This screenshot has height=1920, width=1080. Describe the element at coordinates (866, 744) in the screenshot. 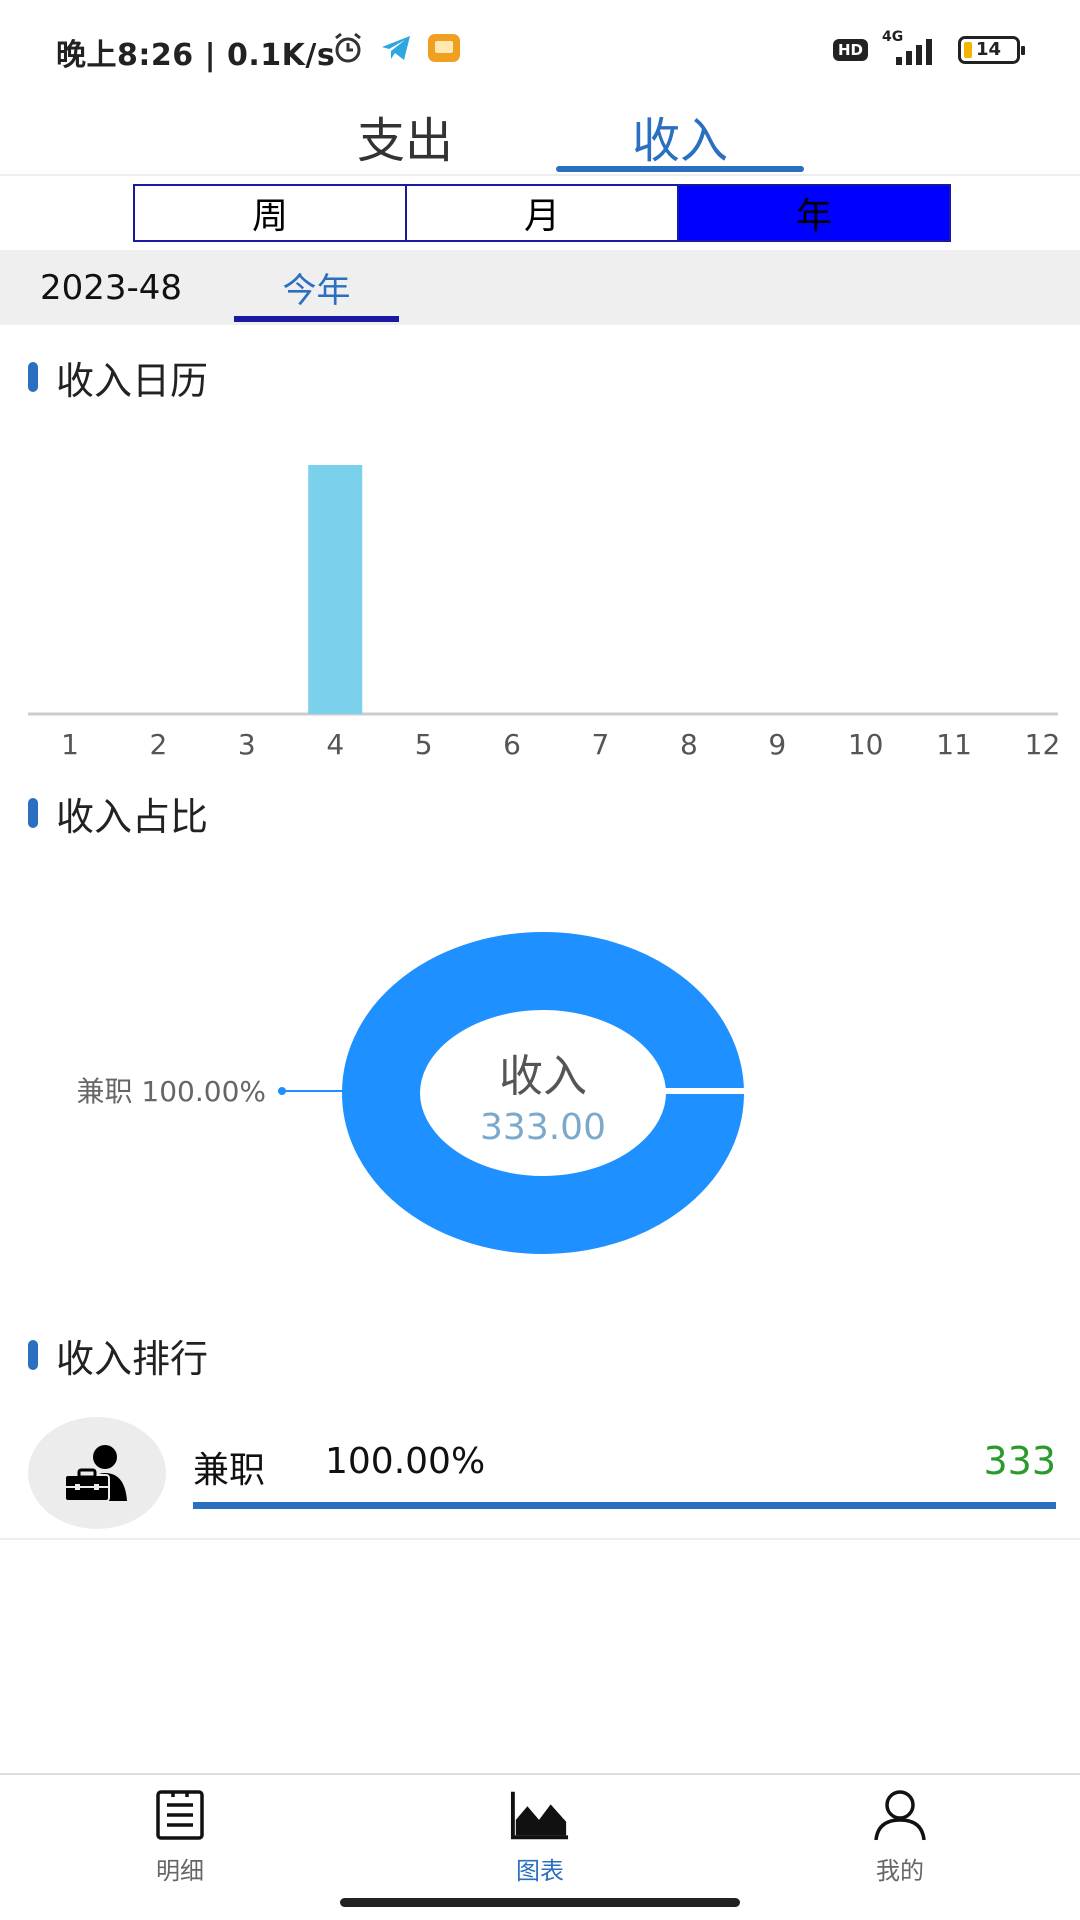

I see `x-tick-label: 10` at that location.